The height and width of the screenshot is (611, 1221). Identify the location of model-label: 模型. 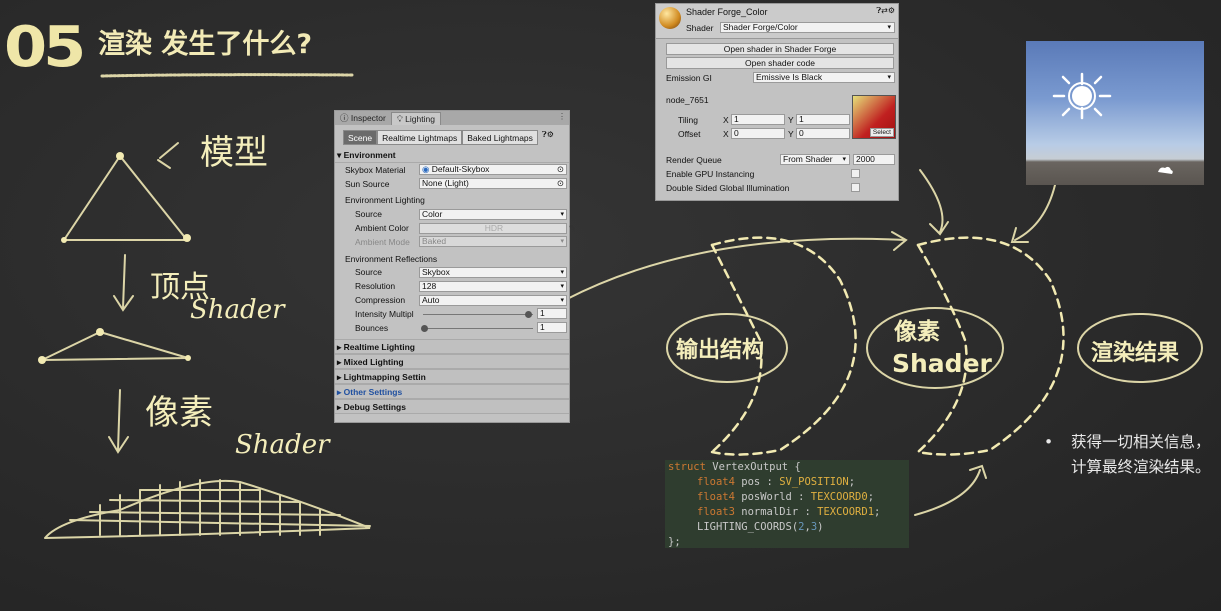
(234, 153).